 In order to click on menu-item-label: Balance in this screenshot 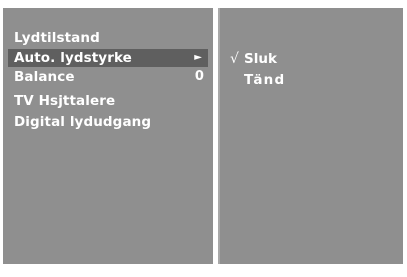, I will do `click(44, 77)`.